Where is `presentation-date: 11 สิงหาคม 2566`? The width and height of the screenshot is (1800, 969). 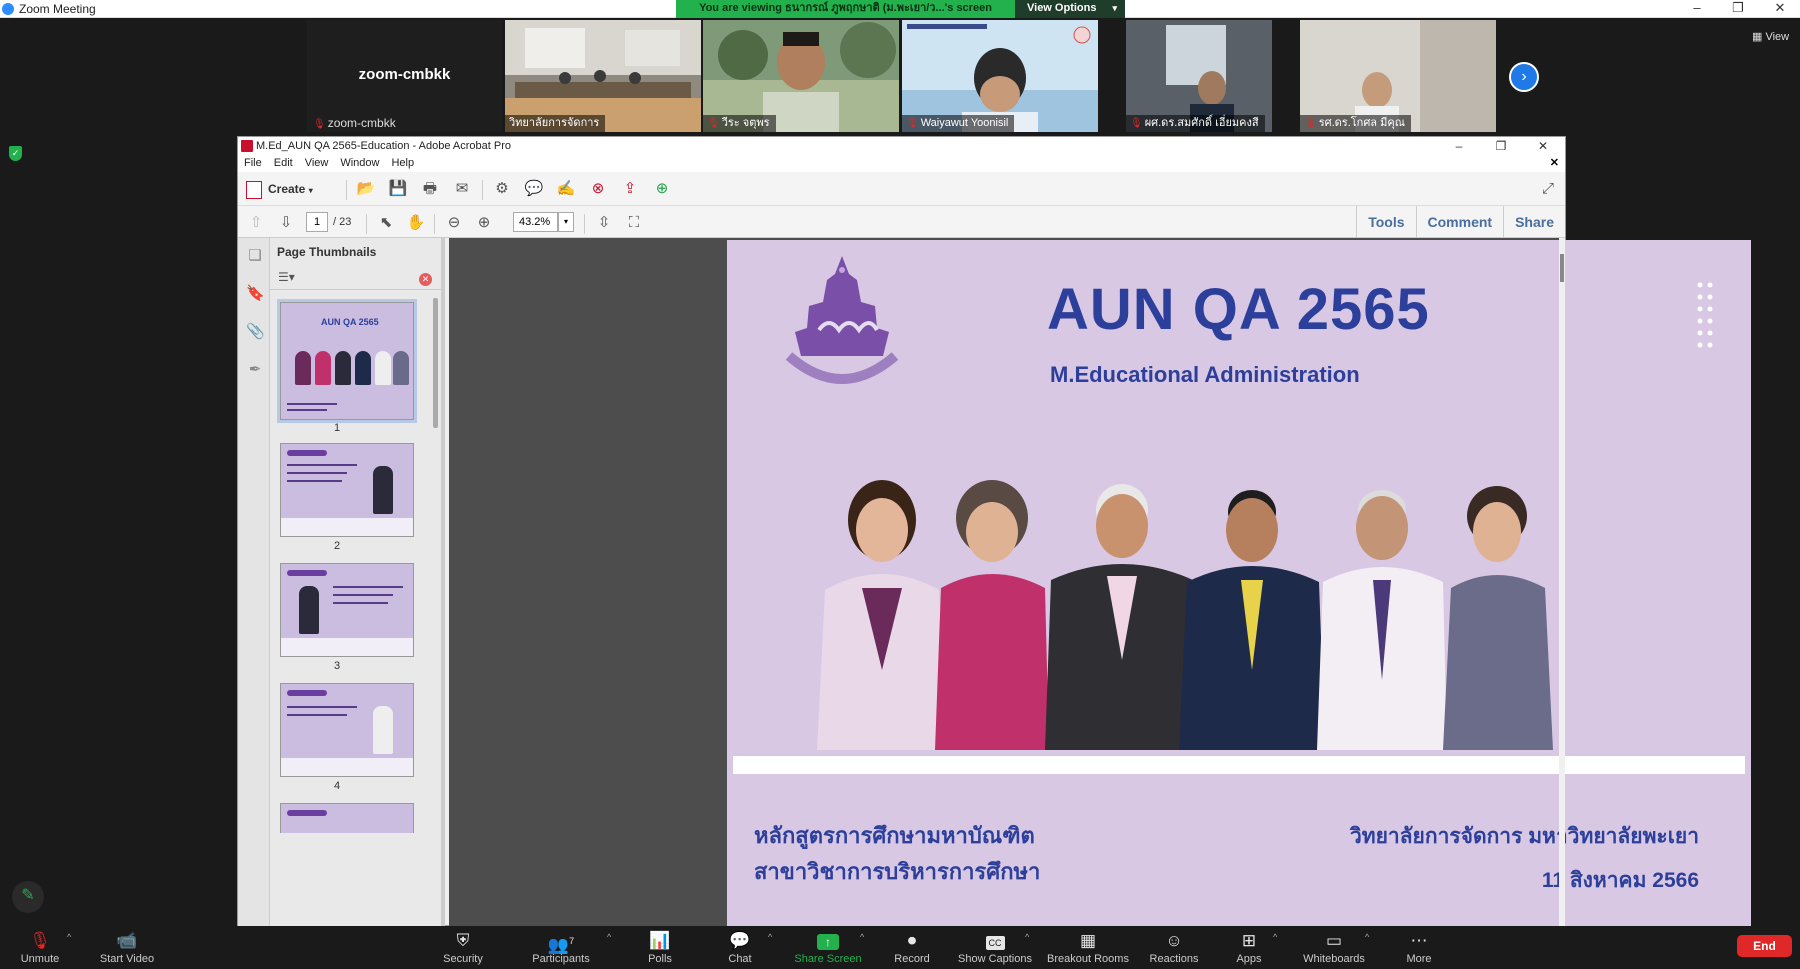
presentation-date: 11 สิงหาคม 2566 is located at coordinates (1620, 880).